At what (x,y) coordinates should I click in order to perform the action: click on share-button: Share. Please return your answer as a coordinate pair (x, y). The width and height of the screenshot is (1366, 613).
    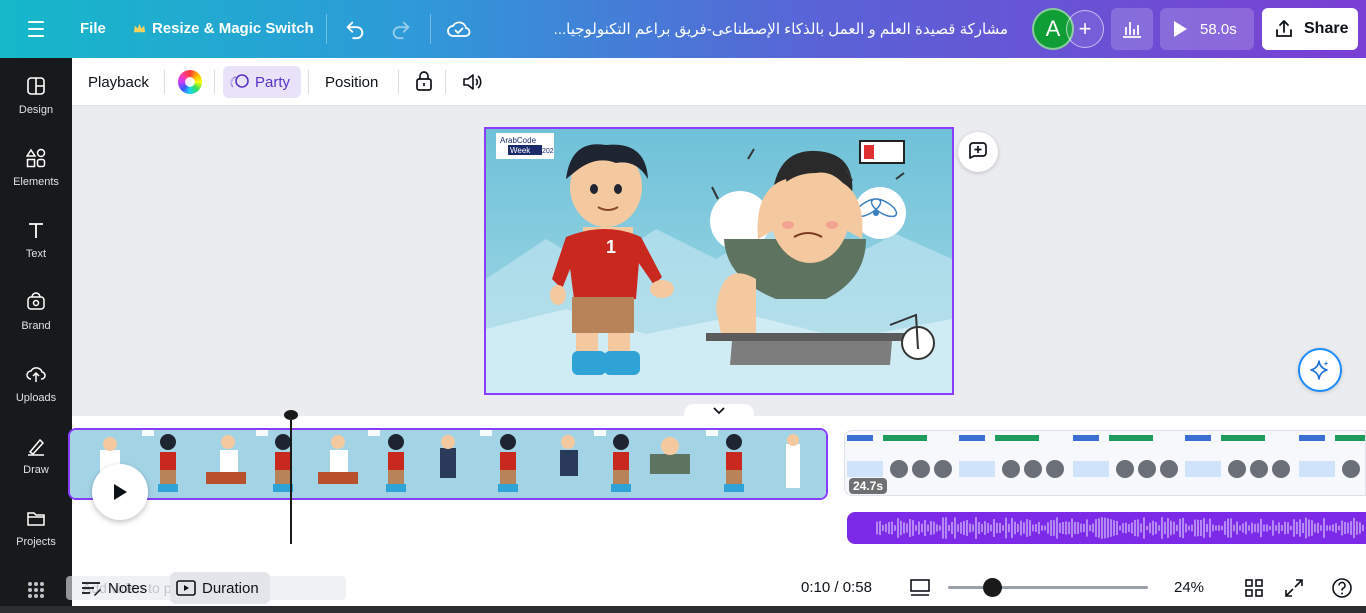
    Looking at the image, I should click on (1310, 29).